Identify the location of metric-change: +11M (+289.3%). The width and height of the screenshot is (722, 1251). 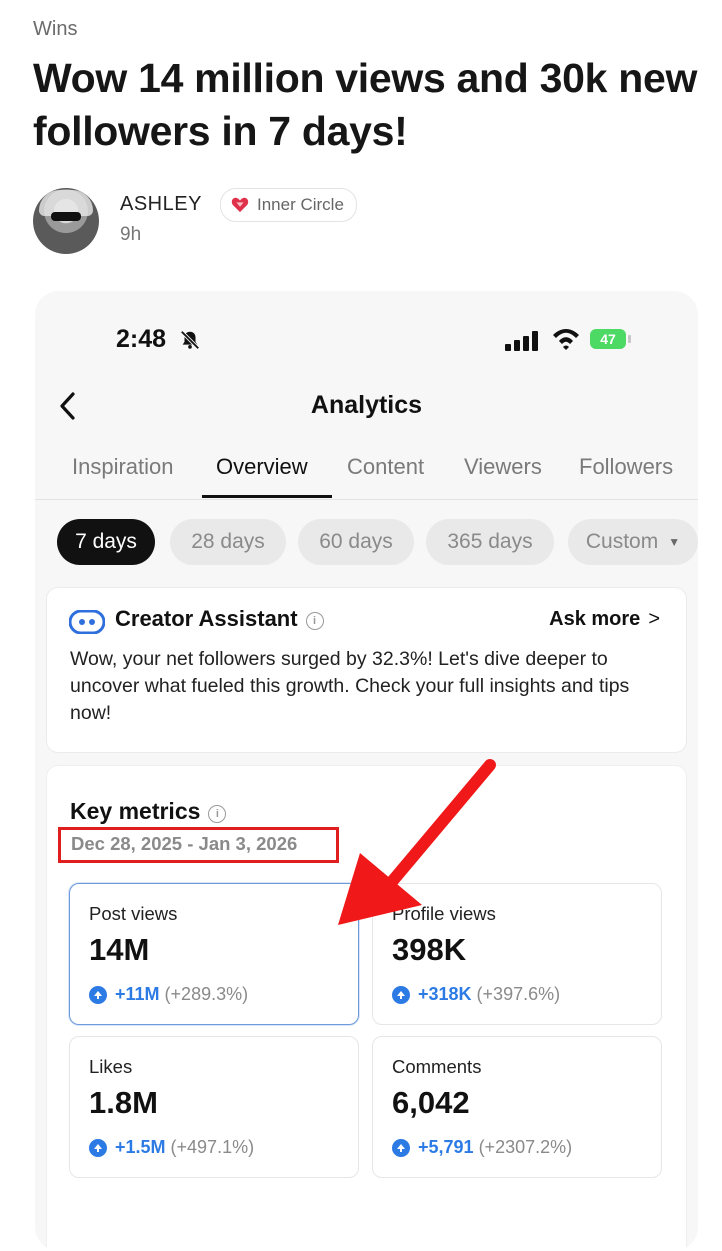
(168, 994).